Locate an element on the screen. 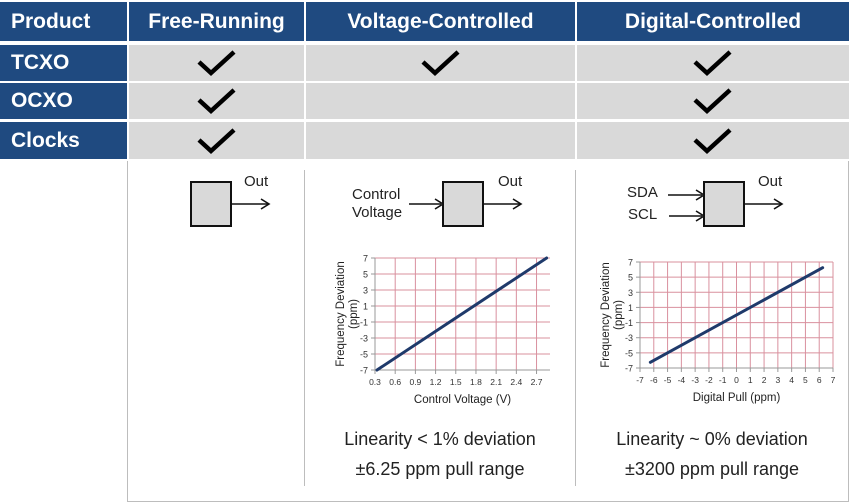 The image size is (853, 503). x-tick-label: 2.4 is located at coordinates (516, 382).